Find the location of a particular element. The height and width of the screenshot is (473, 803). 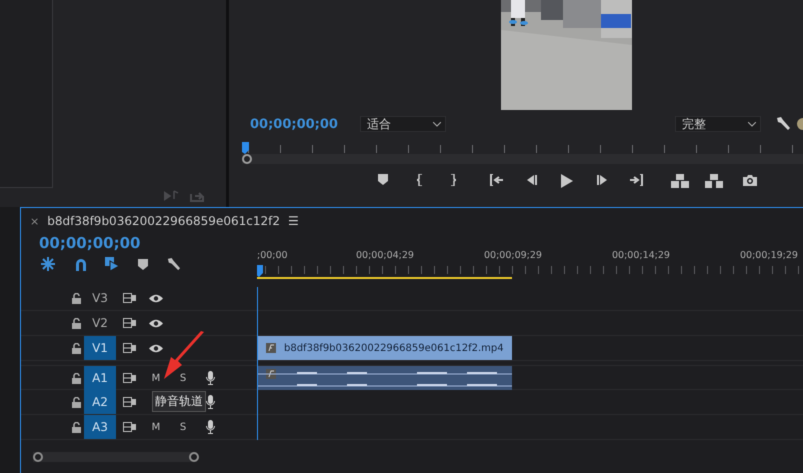

tooltip: 静音轨道 is located at coordinates (179, 401).